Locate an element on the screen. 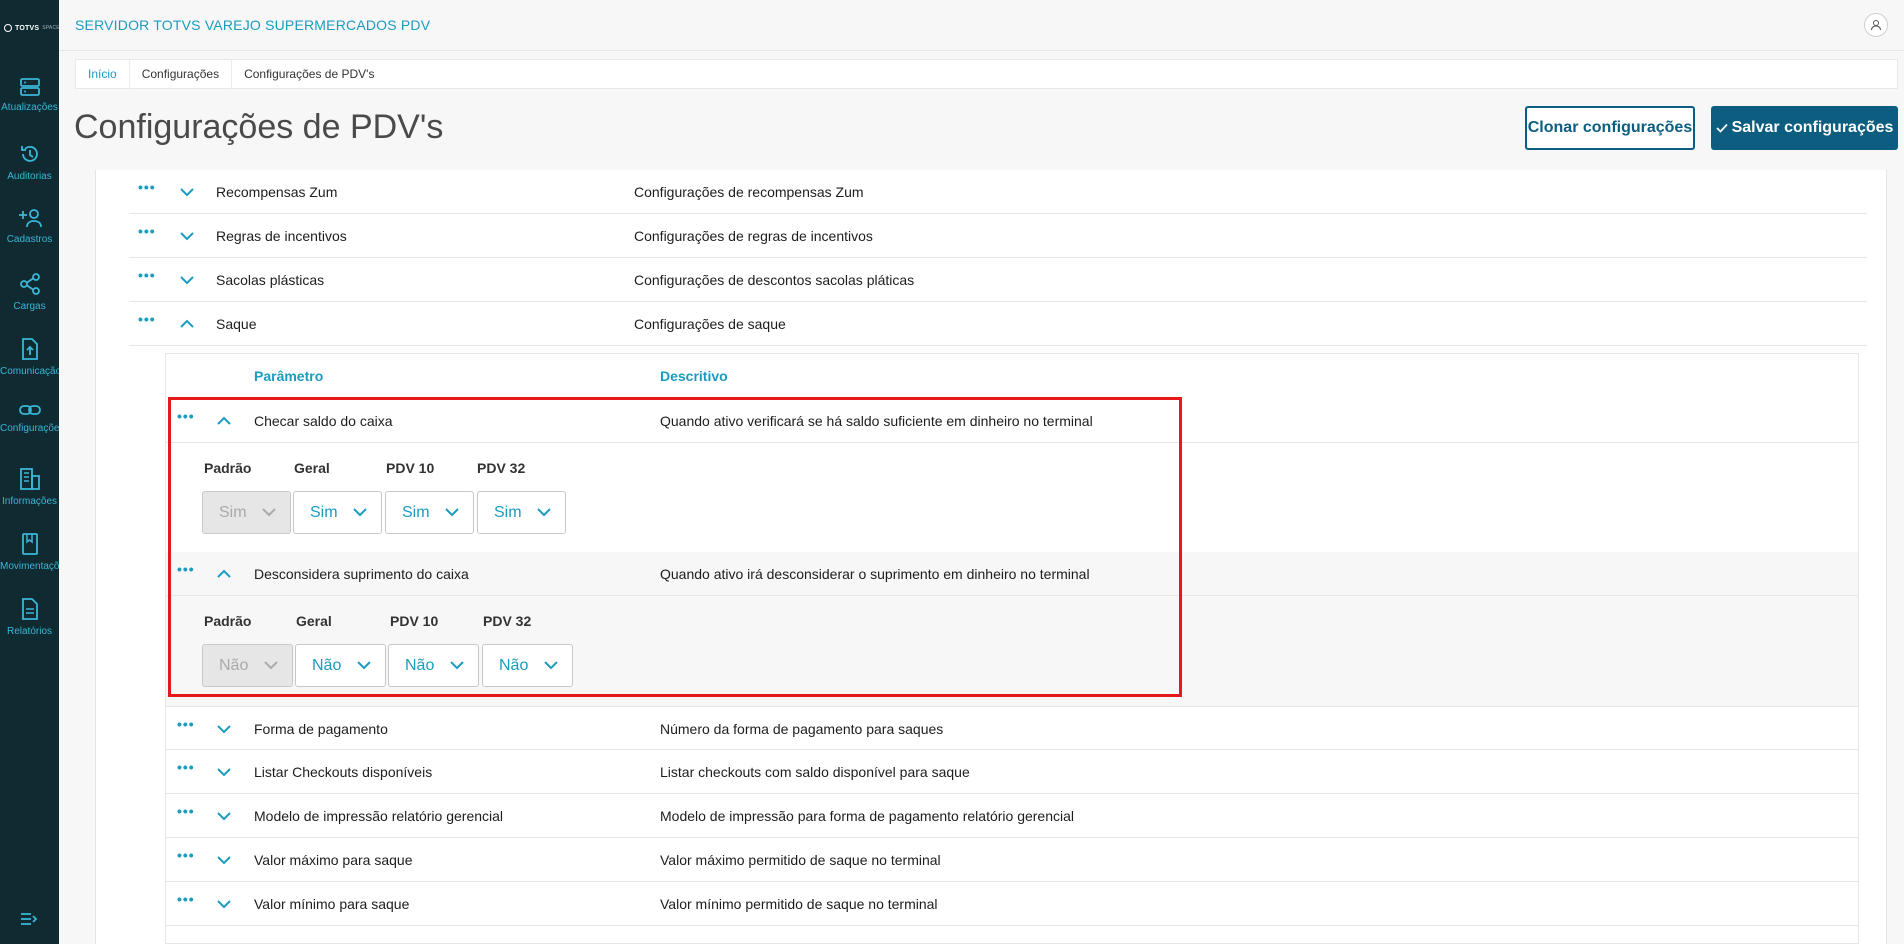 The height and width of the screenshot is (944, 1904). breadcrumb-configuracoes: Configurações is located at coordinates (181, 74).